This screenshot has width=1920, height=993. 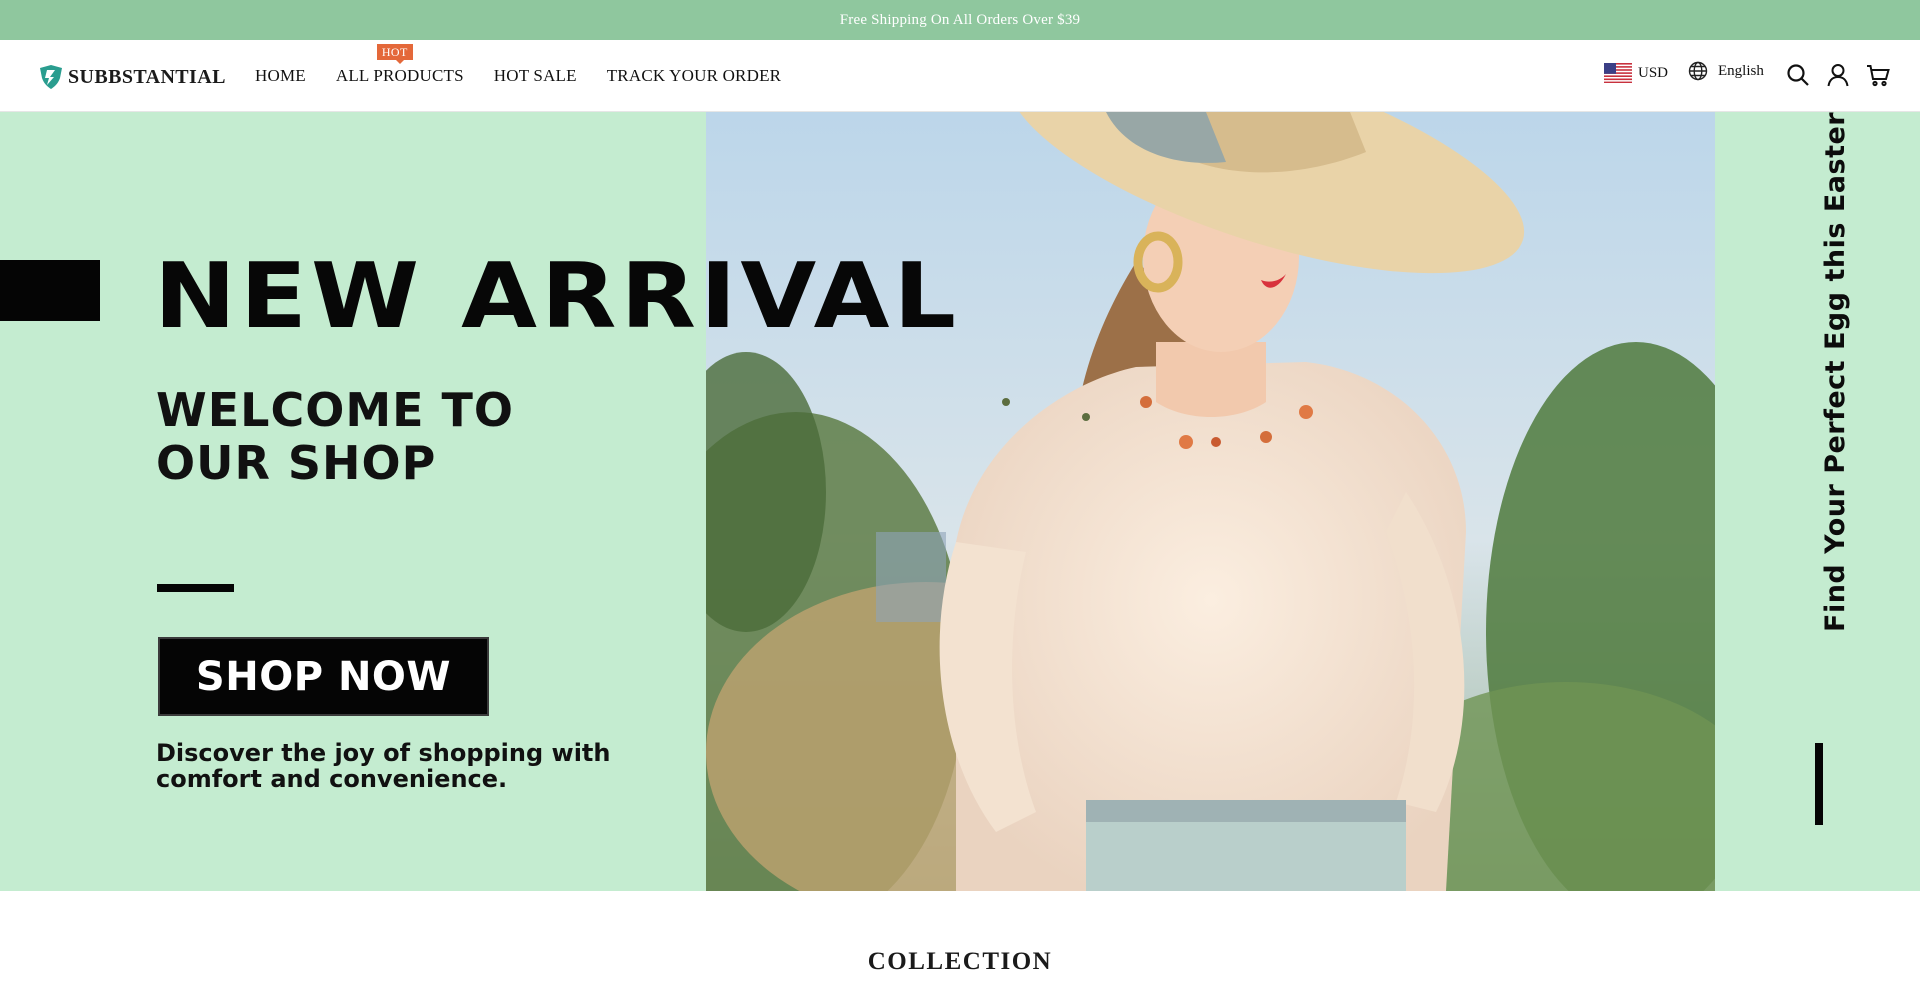 I want to click on welcome-line-1: WELCOME TO, so click(x=335, y=410).